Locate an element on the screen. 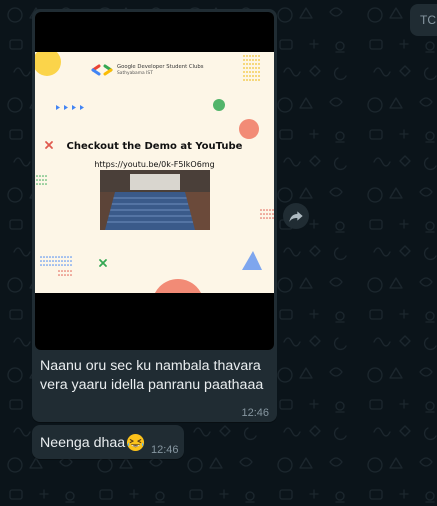 This screenshot has height=506, width=437. text-message-bubble: Neenga dhaa 12:46 is located at coordinates (108, 442).